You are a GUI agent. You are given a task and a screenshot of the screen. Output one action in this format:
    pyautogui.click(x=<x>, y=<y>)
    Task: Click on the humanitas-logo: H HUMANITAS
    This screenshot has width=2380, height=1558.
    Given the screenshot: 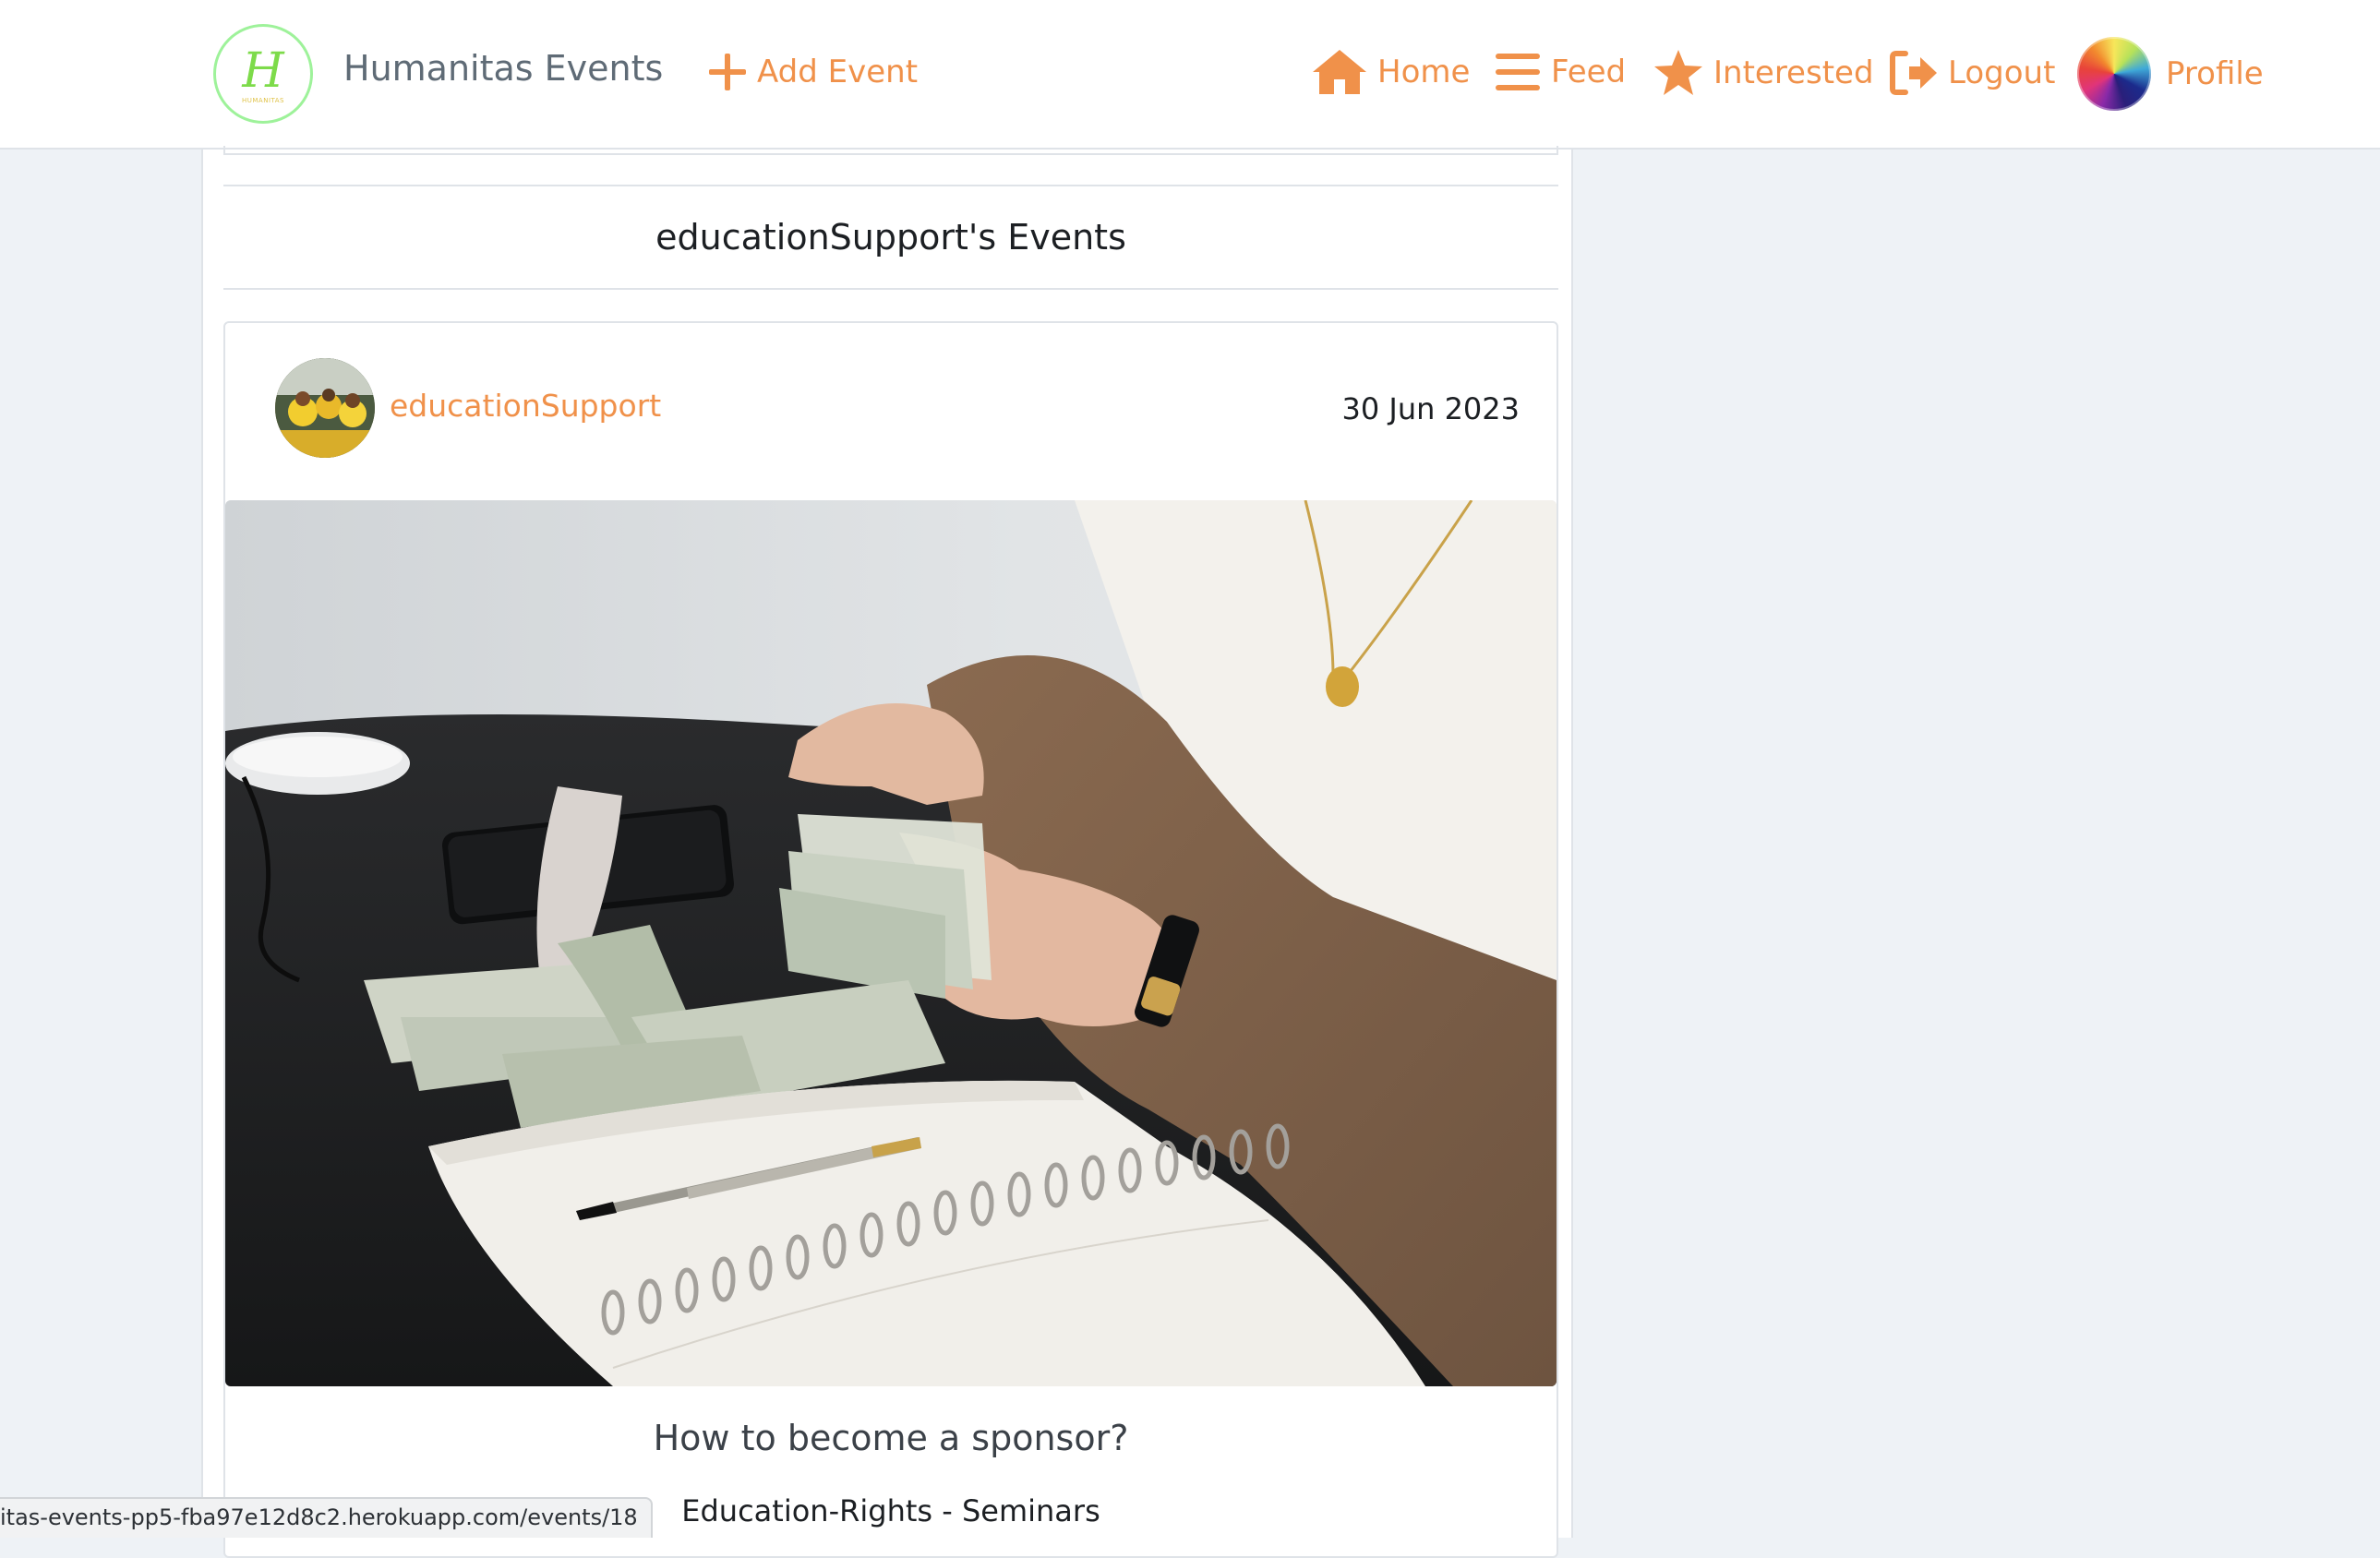 What is the action you would take?
    pyautogui.click(x=263, y=74)
    